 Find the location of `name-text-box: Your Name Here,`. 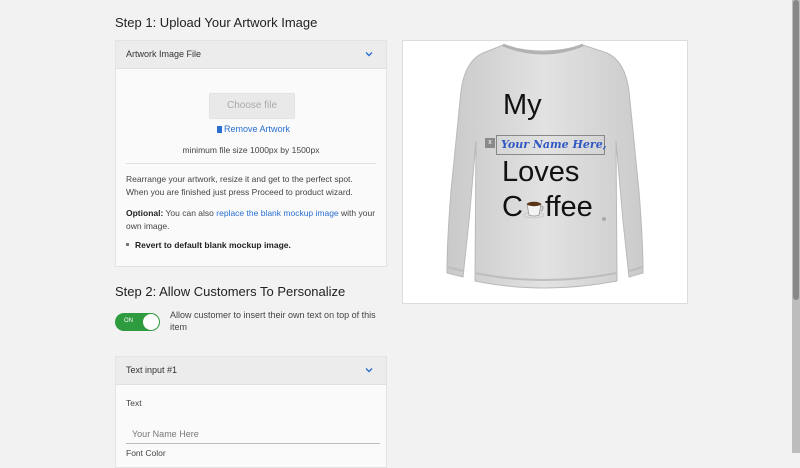

name-text-box: Your Name Here, is located at coordinates (551, 145).